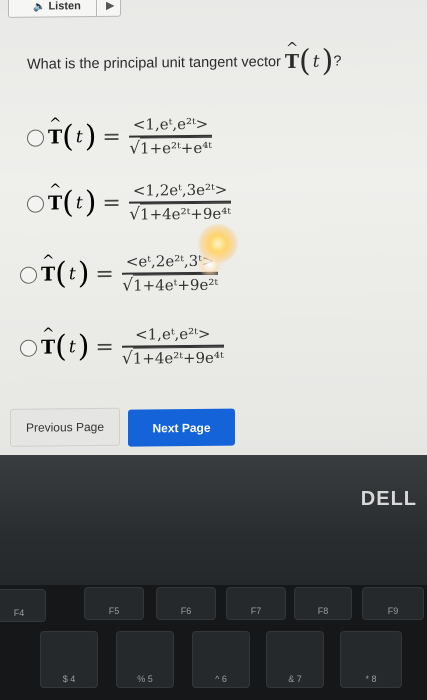 The width and height of the screenshot is (427, 700). Describe the element at coordinates (23, 605) in the screenshot. I see `key-f4: F4` at that location.